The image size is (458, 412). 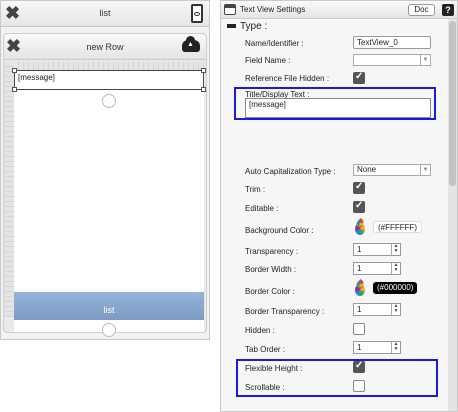 I want to click on auto-capitalization-label: Auto Capitalization Type :, so click(x=290, y=171).